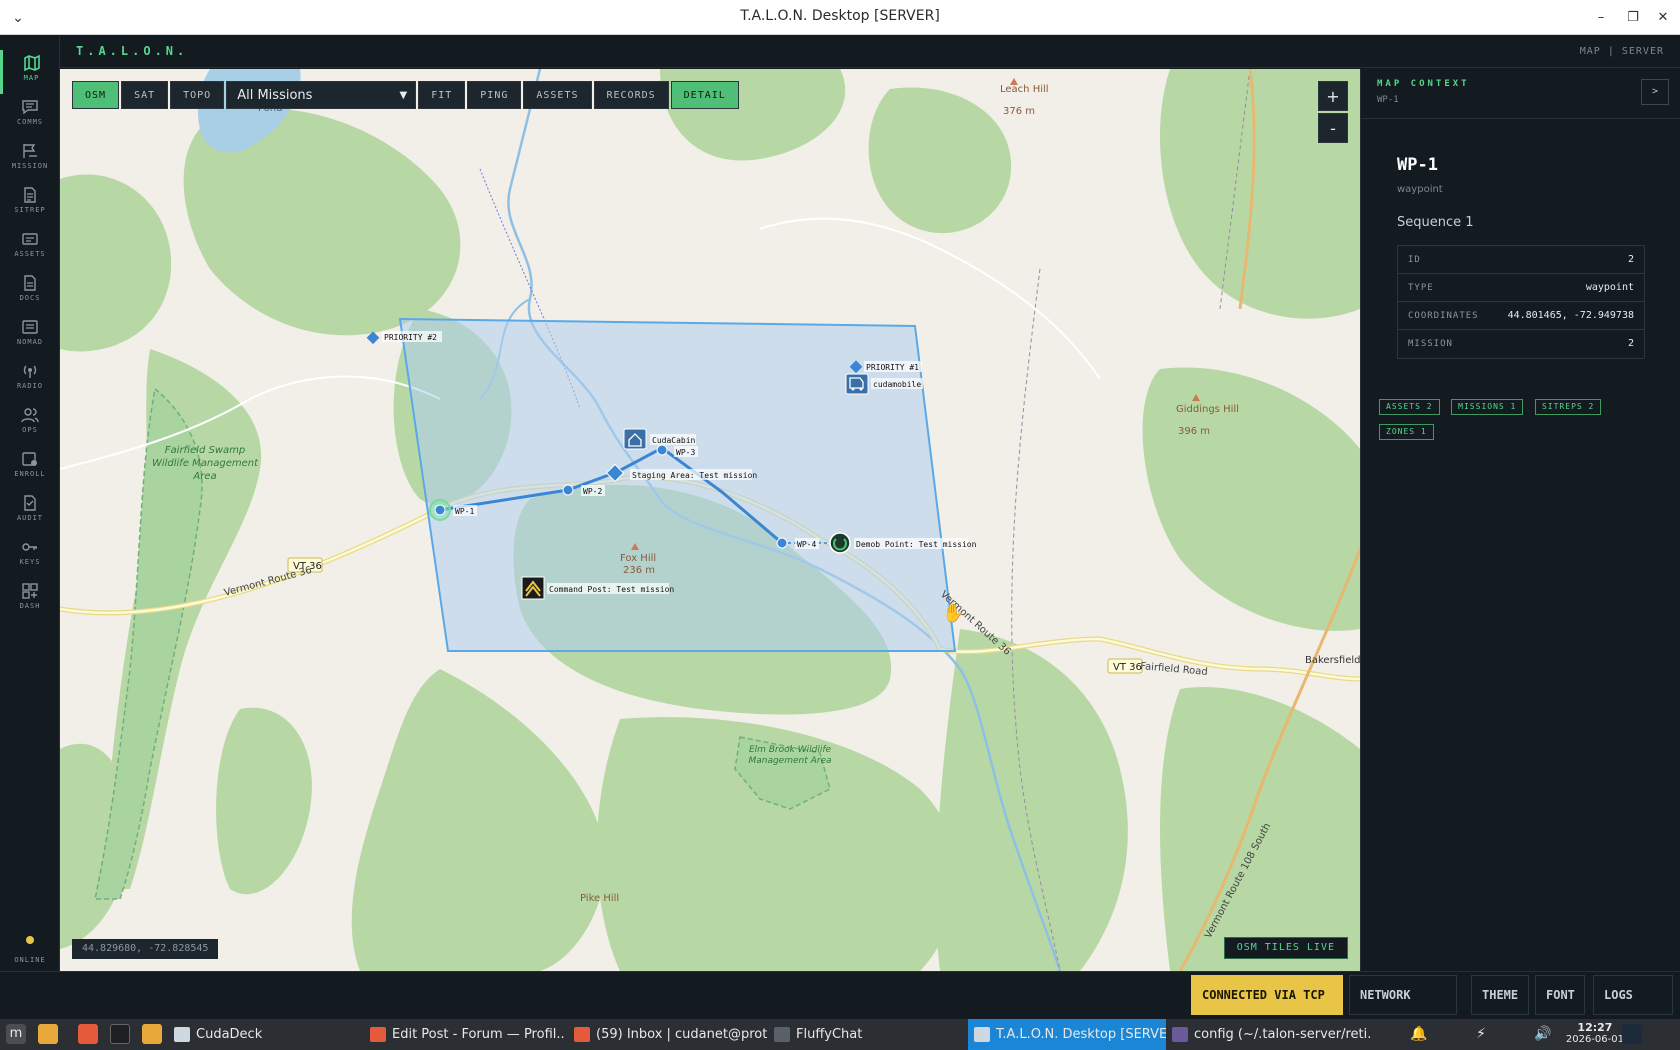 Image resolution: width=1680 pixels, height=1050 pixels. Describe the element at coordinates (30, 292) in the screenshot. I see `rail-item-docs: DOCS` at that location.